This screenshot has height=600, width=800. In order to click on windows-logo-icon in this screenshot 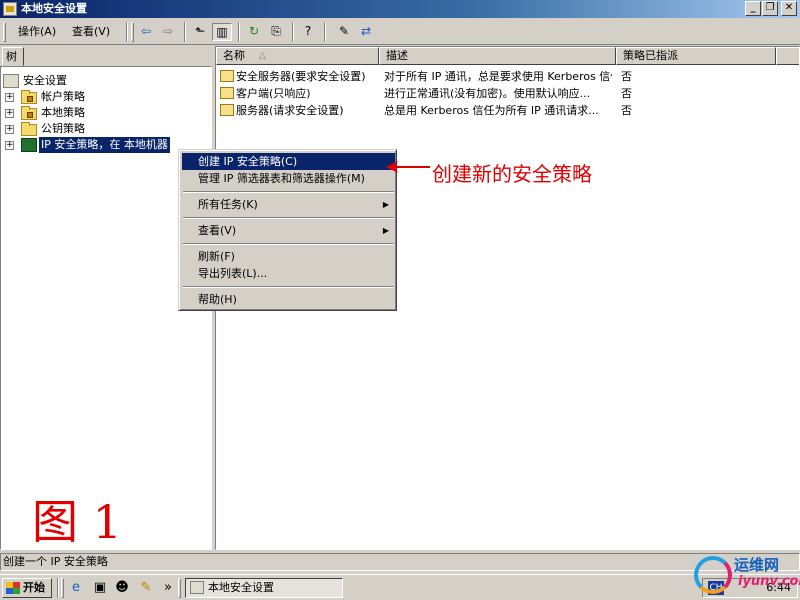, I will do `click(13, 588)`.